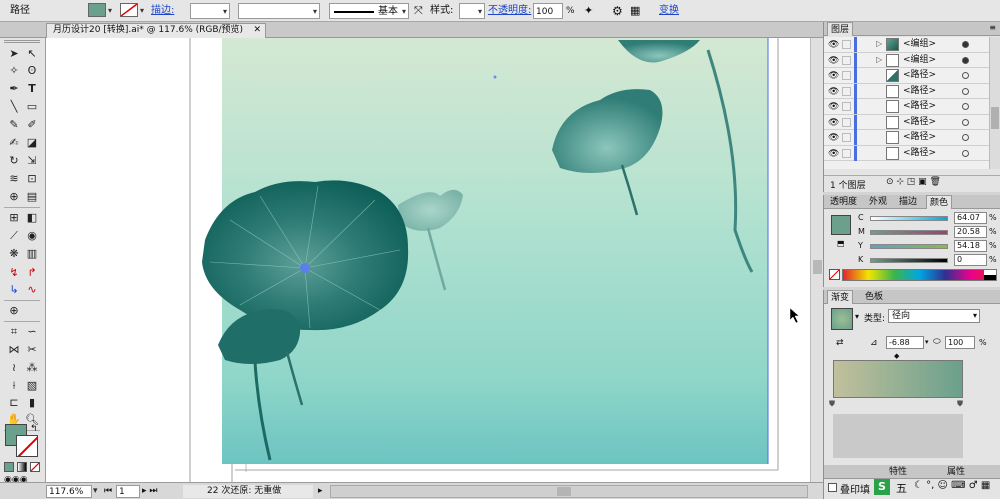  Describe the element at coordinates (841, 225) in the screenshot. I see `color-fill-preview` at that location.